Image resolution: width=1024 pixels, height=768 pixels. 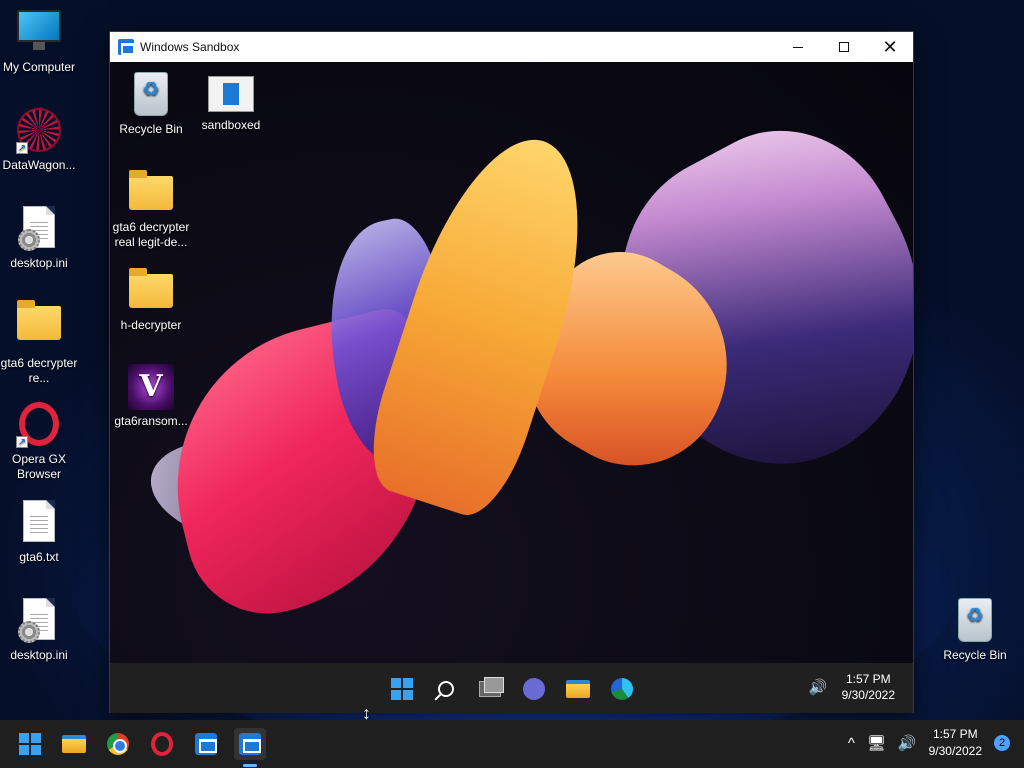 I want to click on start-button, so click(x=30, y=744).